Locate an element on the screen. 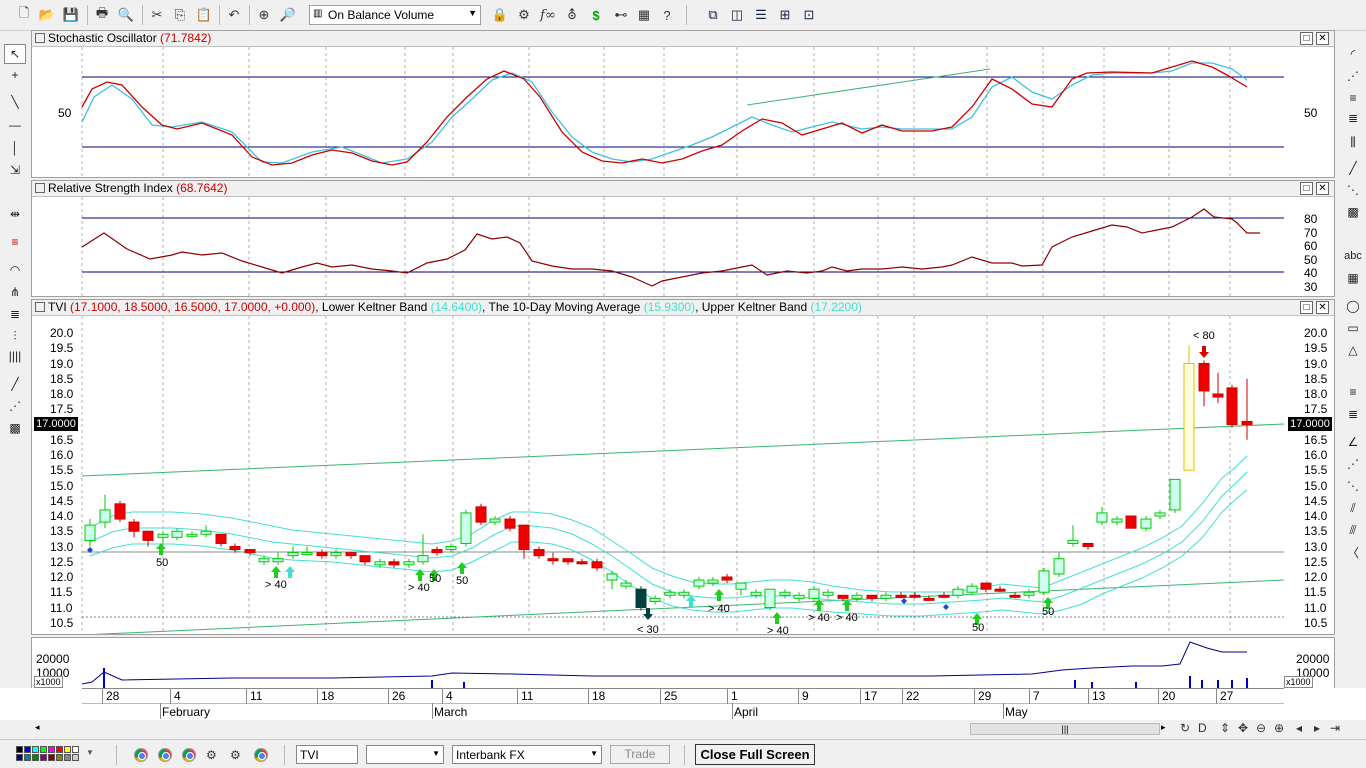 Image resolution: width=1366 pixels, height=768 pixels. crosshair-icon: ⊕ is located at coordinates (264, 15).